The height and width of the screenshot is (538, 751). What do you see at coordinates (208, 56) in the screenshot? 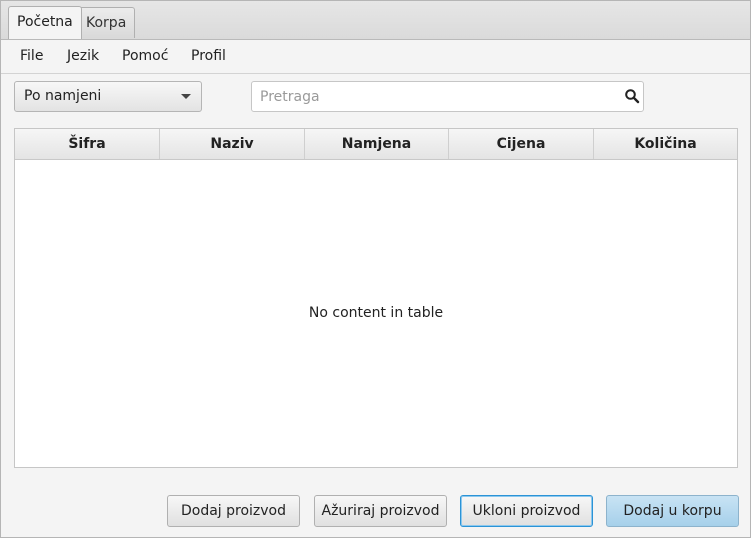
I see `menu-profil: Profil` at bounding box center [208, 56].